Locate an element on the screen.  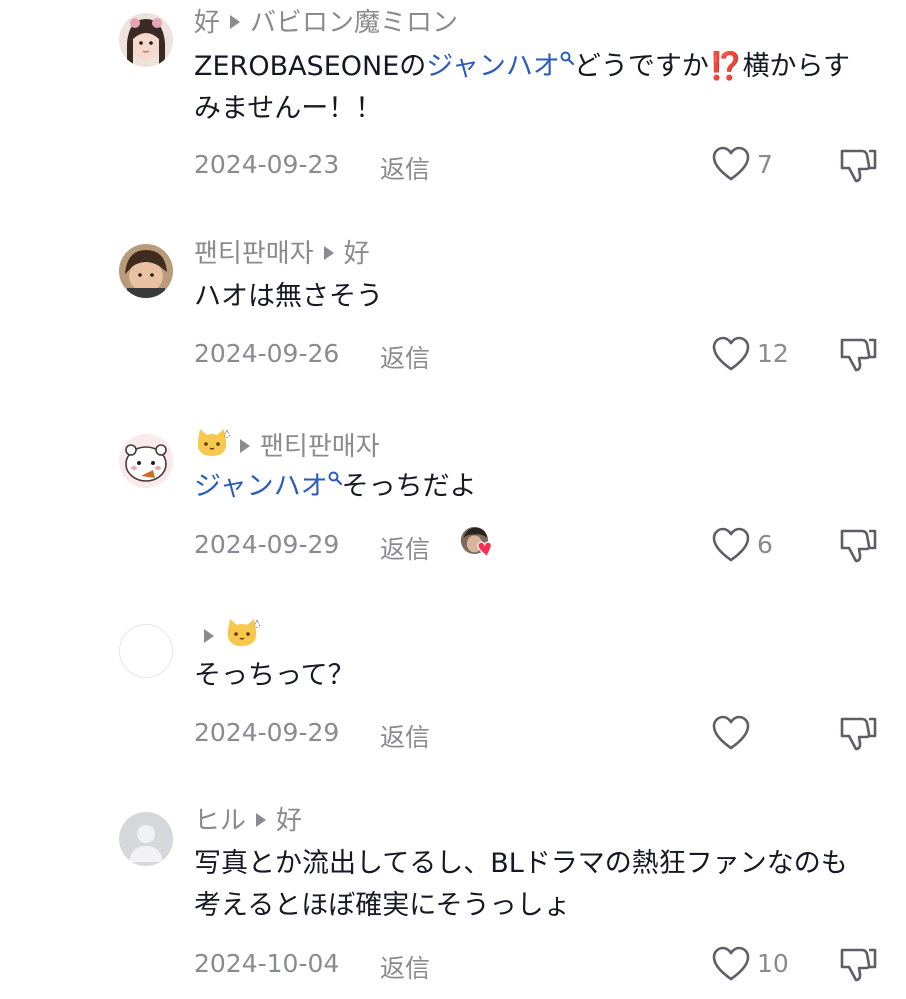
comment-username-line: 팬티판매자 is located at coordinates (287, 447).